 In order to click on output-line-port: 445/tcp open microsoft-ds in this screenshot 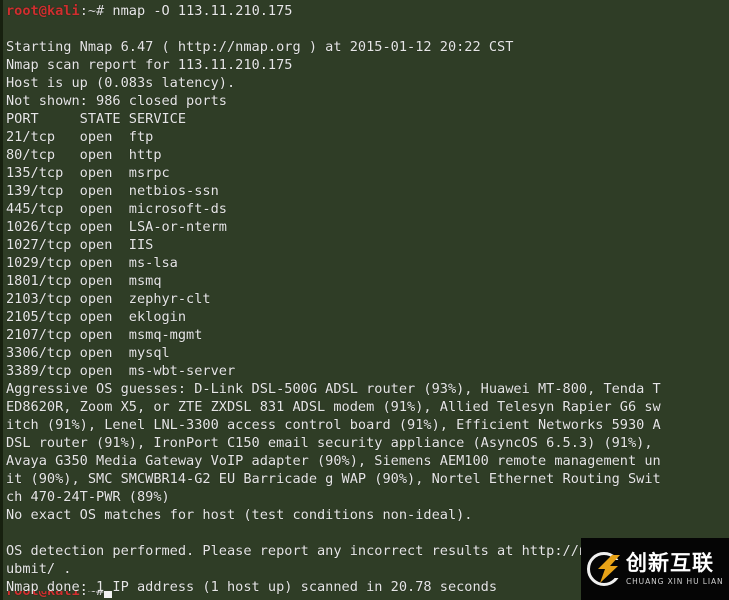, I will do `click(116, 209)`.